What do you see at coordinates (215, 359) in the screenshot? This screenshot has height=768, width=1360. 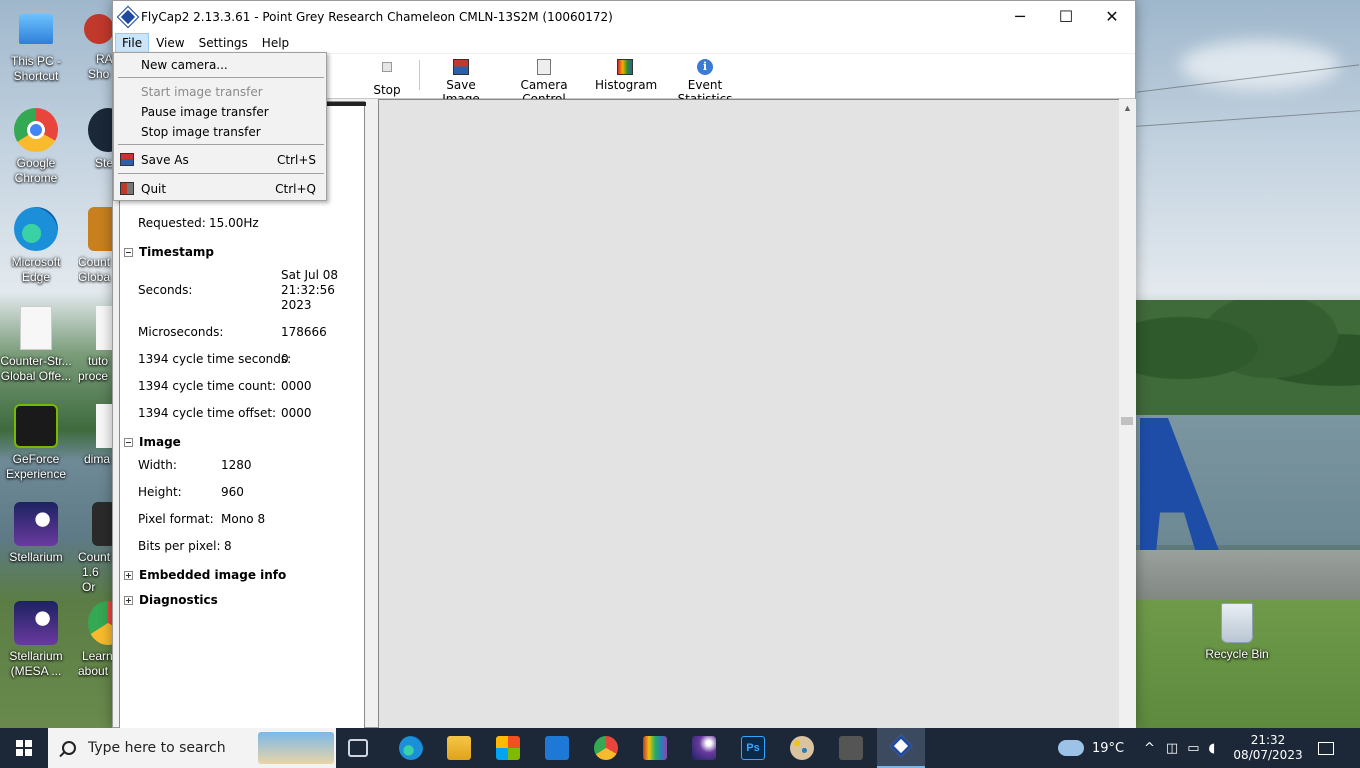 I see `cycle-seconds-label: 1394 cycle time seconds:` at bounding box center [215, 359].